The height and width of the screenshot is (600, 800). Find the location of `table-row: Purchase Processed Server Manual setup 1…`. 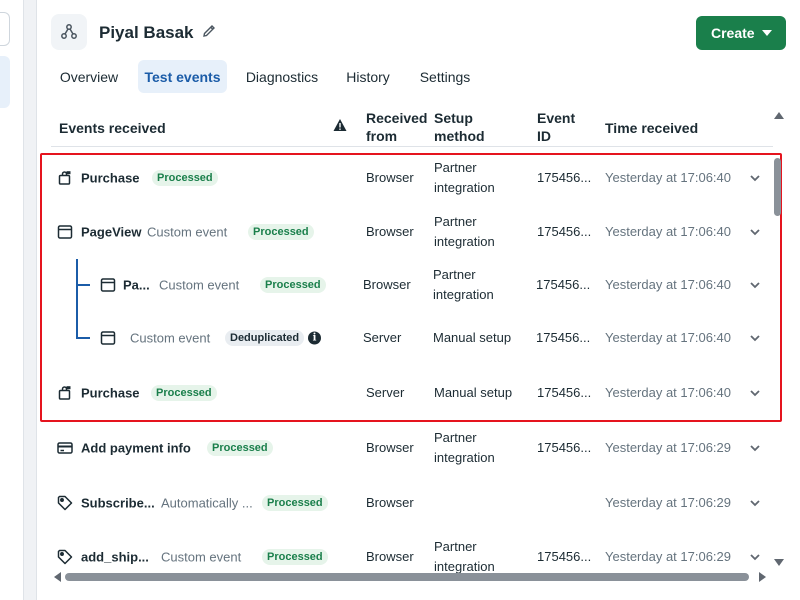

table-row: Purchase Processed Server Manual setup 1… is located at coordinates (412, 393).